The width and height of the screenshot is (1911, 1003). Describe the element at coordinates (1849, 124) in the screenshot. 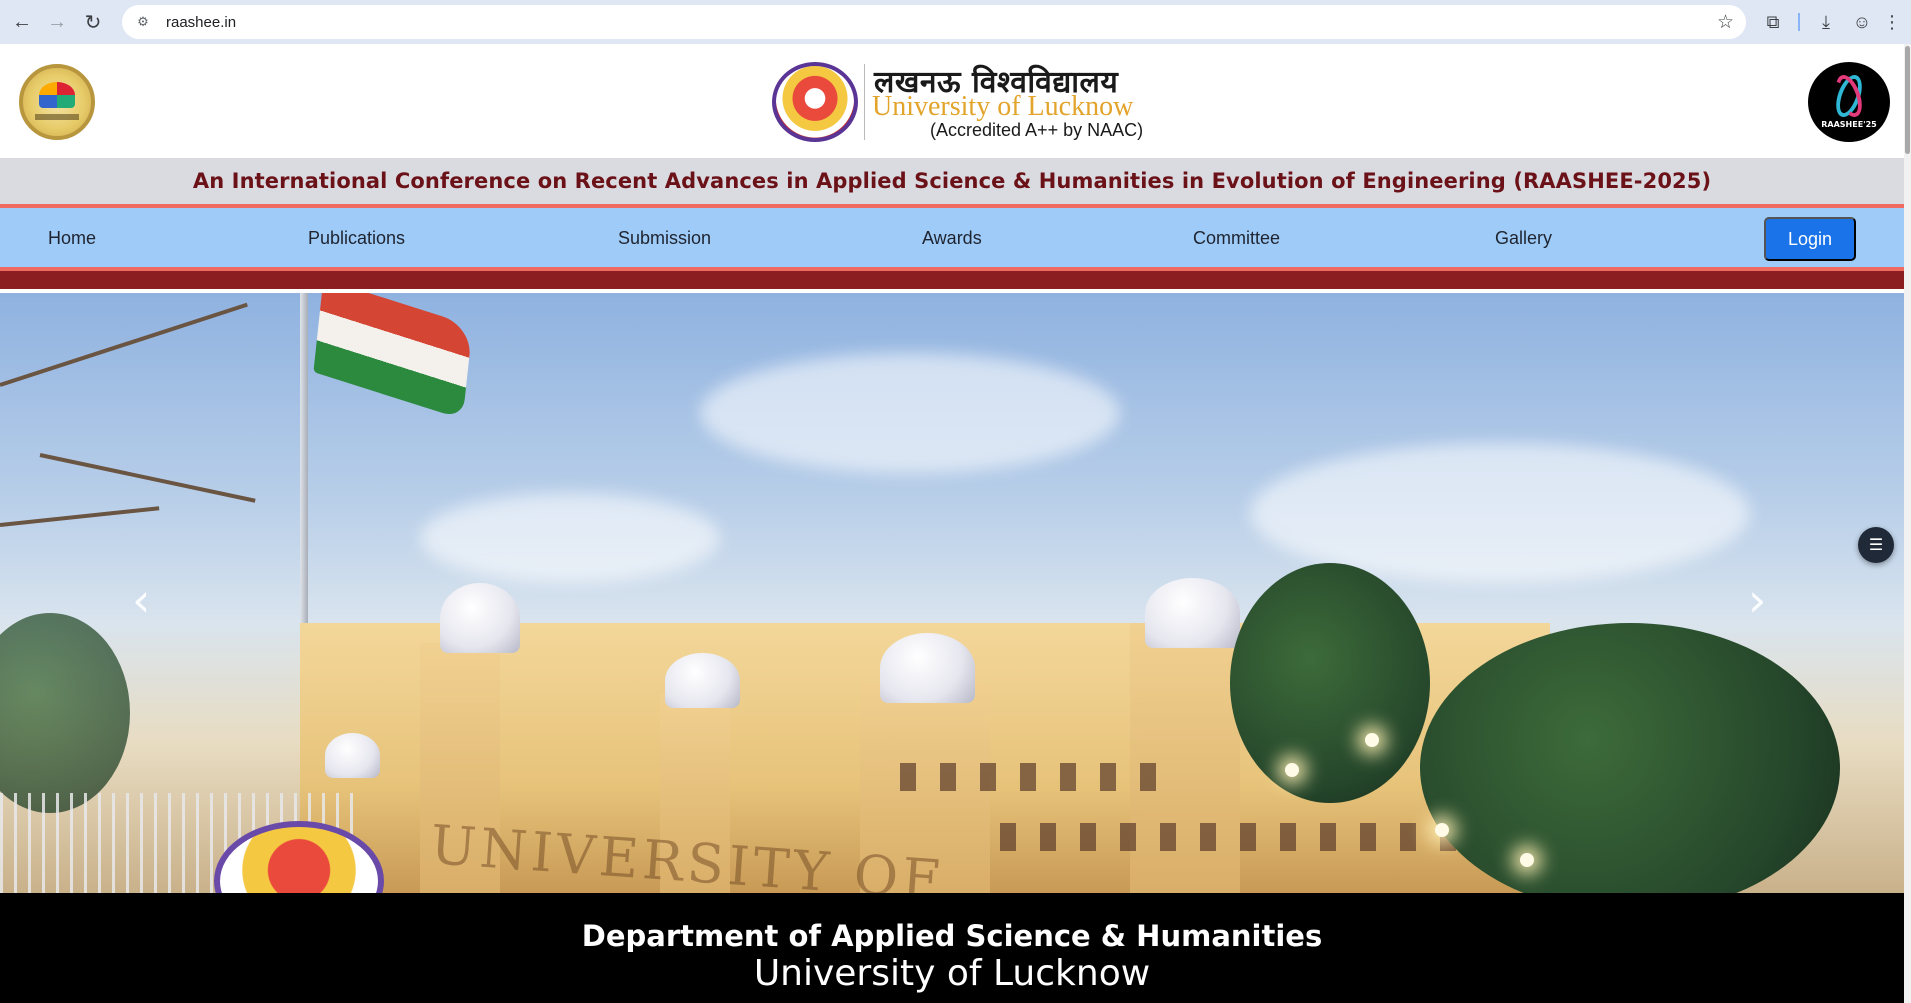

I see `conference-logo-text: RAASHEE'25` at that location.